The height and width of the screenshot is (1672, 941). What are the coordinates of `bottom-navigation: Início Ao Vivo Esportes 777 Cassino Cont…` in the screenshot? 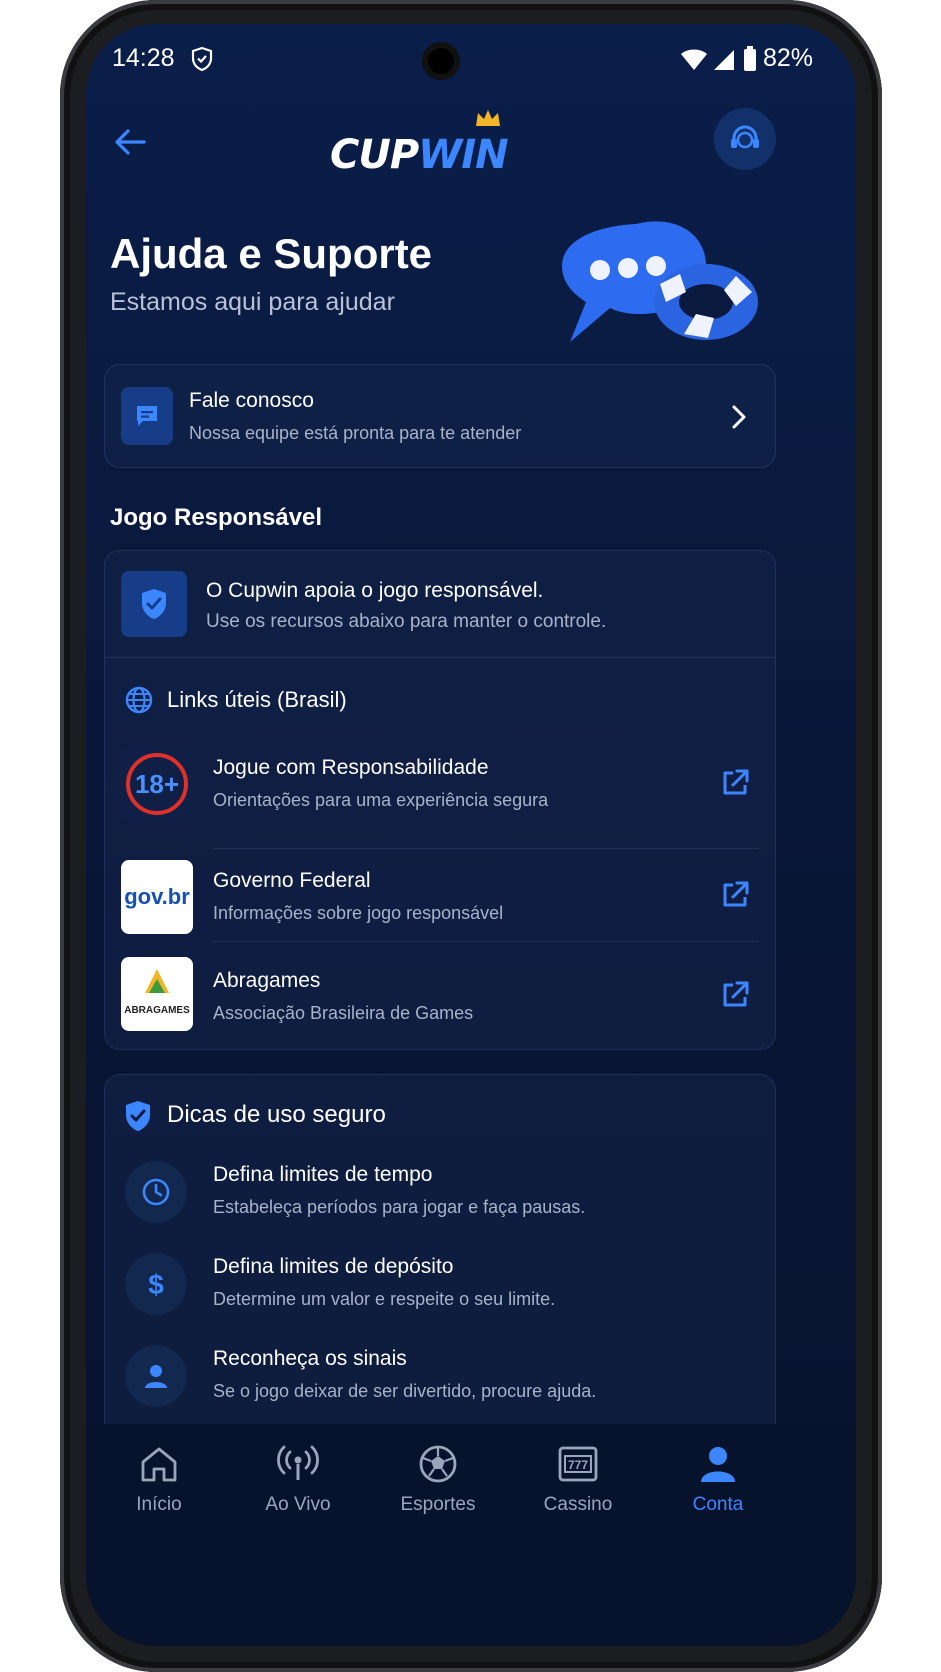 It's located at (471, 1535).